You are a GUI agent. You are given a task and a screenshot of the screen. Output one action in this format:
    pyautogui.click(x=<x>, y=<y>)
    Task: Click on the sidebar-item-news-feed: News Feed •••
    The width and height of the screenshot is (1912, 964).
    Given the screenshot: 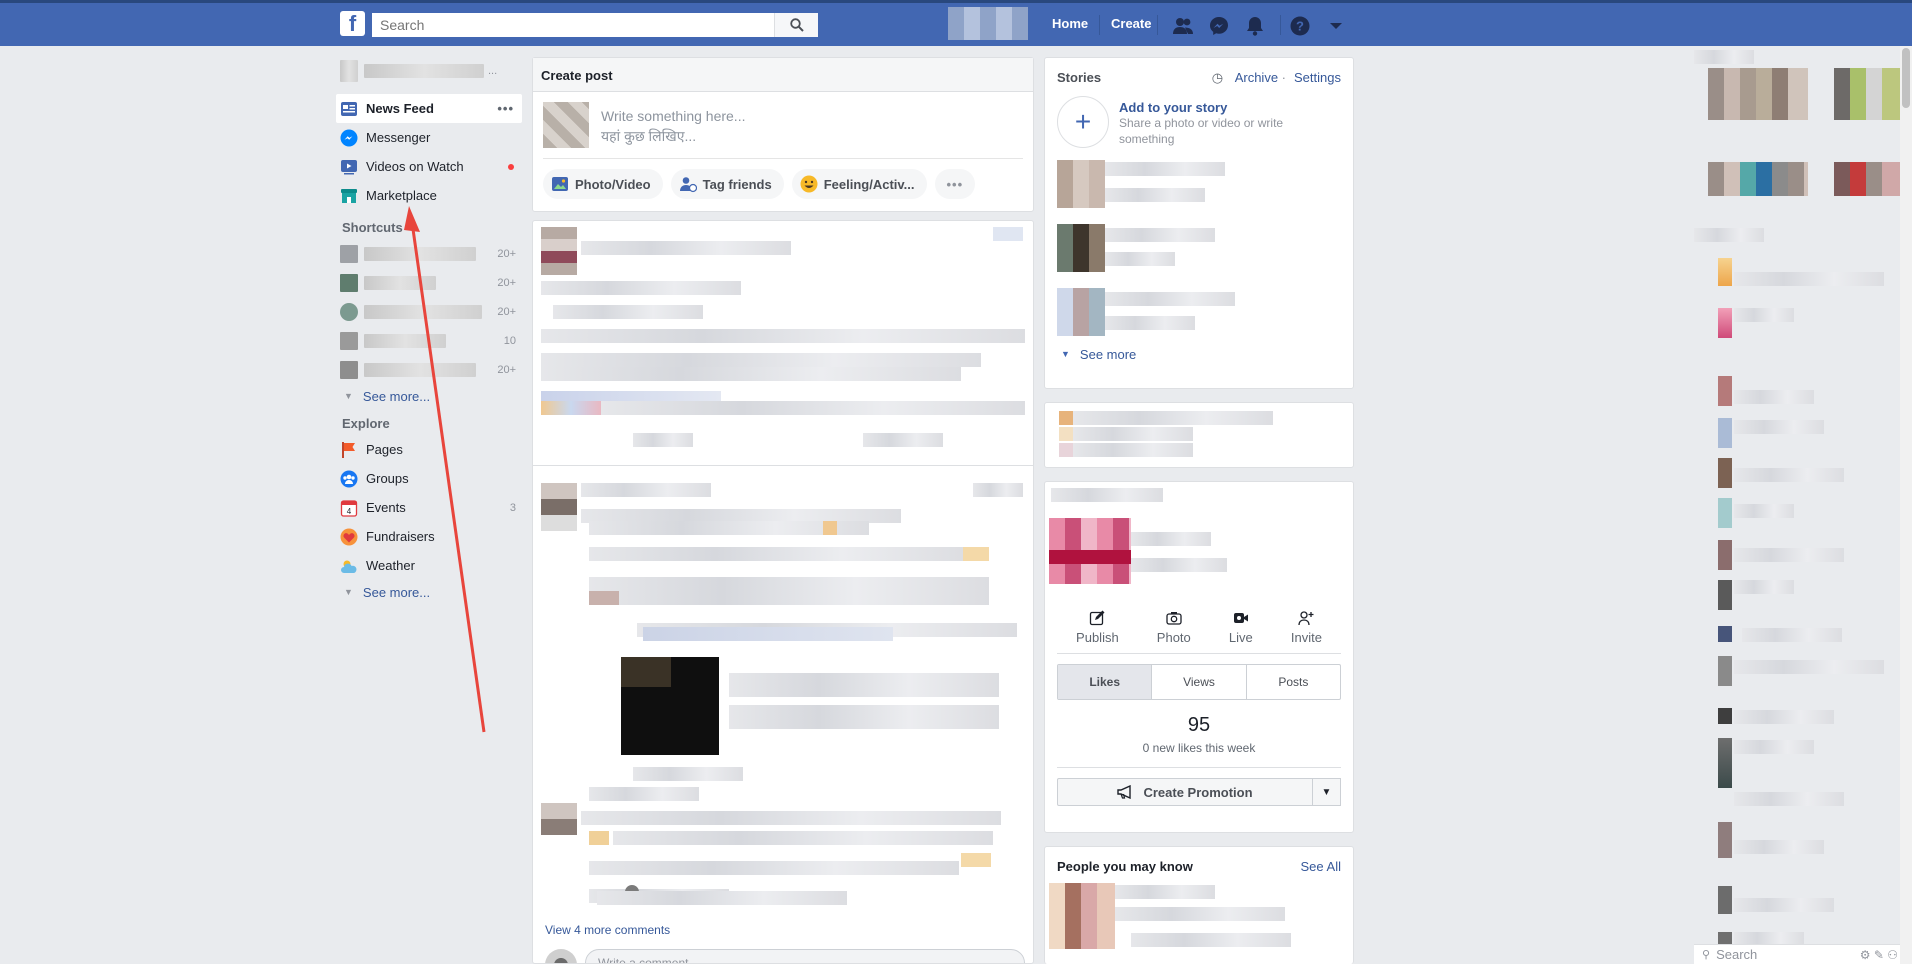 What is the action you would take?
    pyautogui.click(x=429, y=108)
    